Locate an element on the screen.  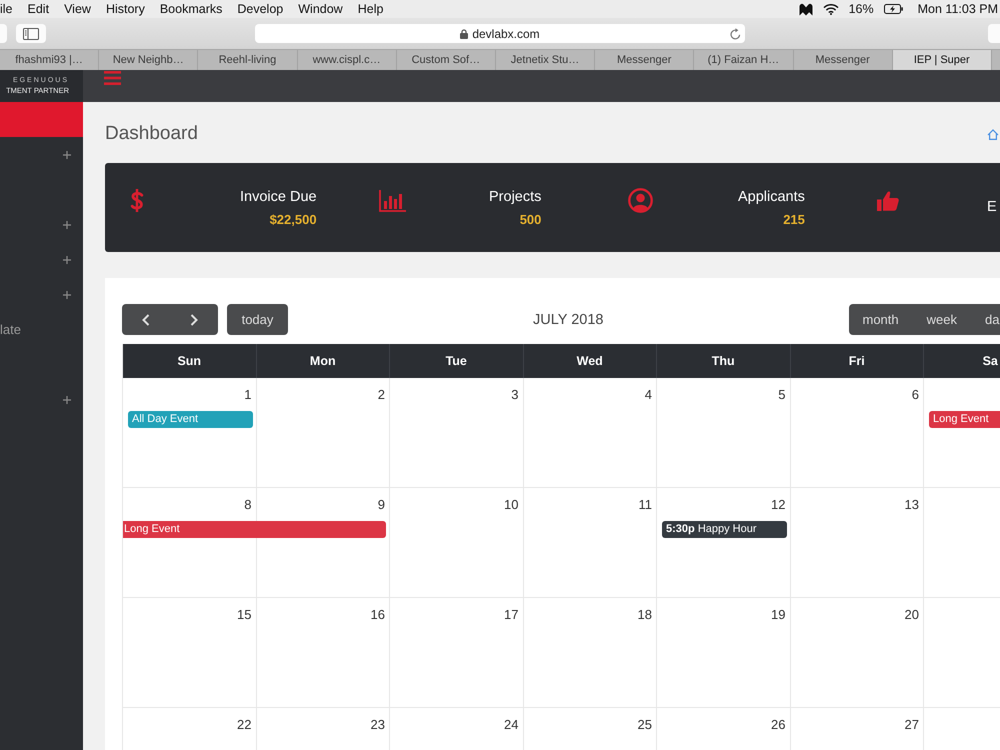
sidebar-toggle-button is located at coordinates (31, 33).